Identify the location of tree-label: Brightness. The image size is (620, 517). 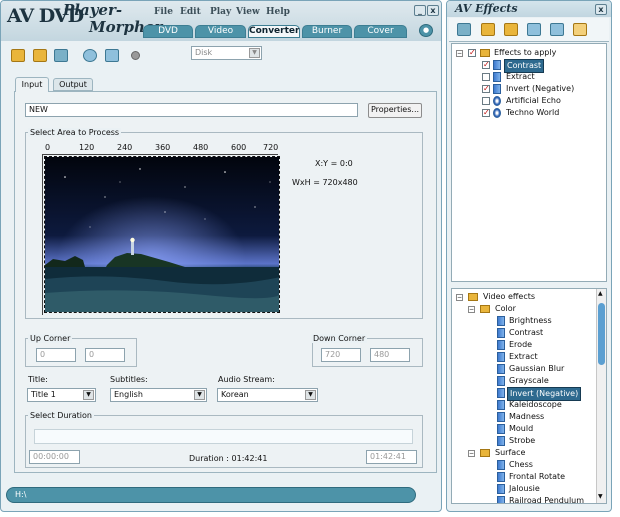
(530, 320).